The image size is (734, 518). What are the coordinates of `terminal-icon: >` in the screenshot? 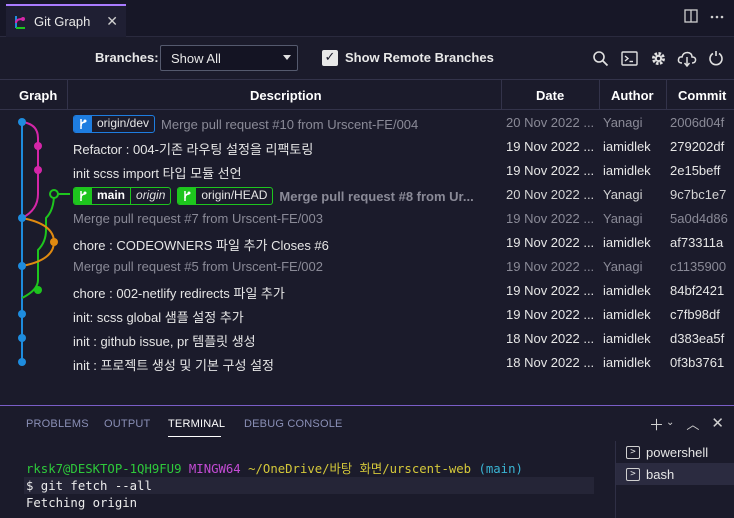 It's located at (633, 452).